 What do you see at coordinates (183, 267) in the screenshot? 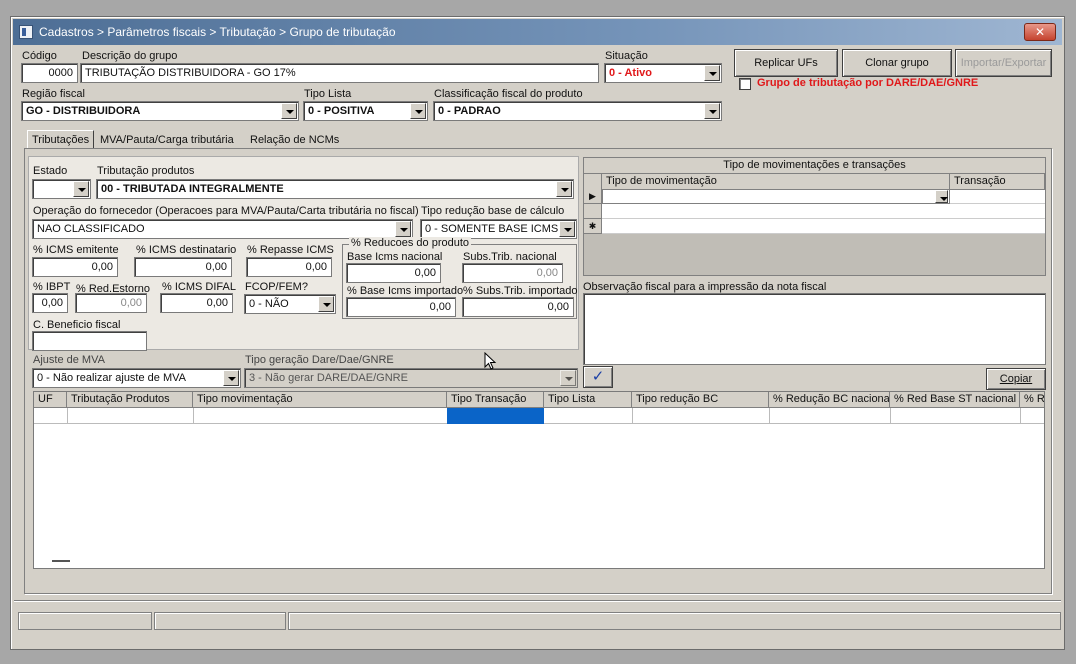
I see `icms-dest-field: 0,00` at bounding box center [183, 267].